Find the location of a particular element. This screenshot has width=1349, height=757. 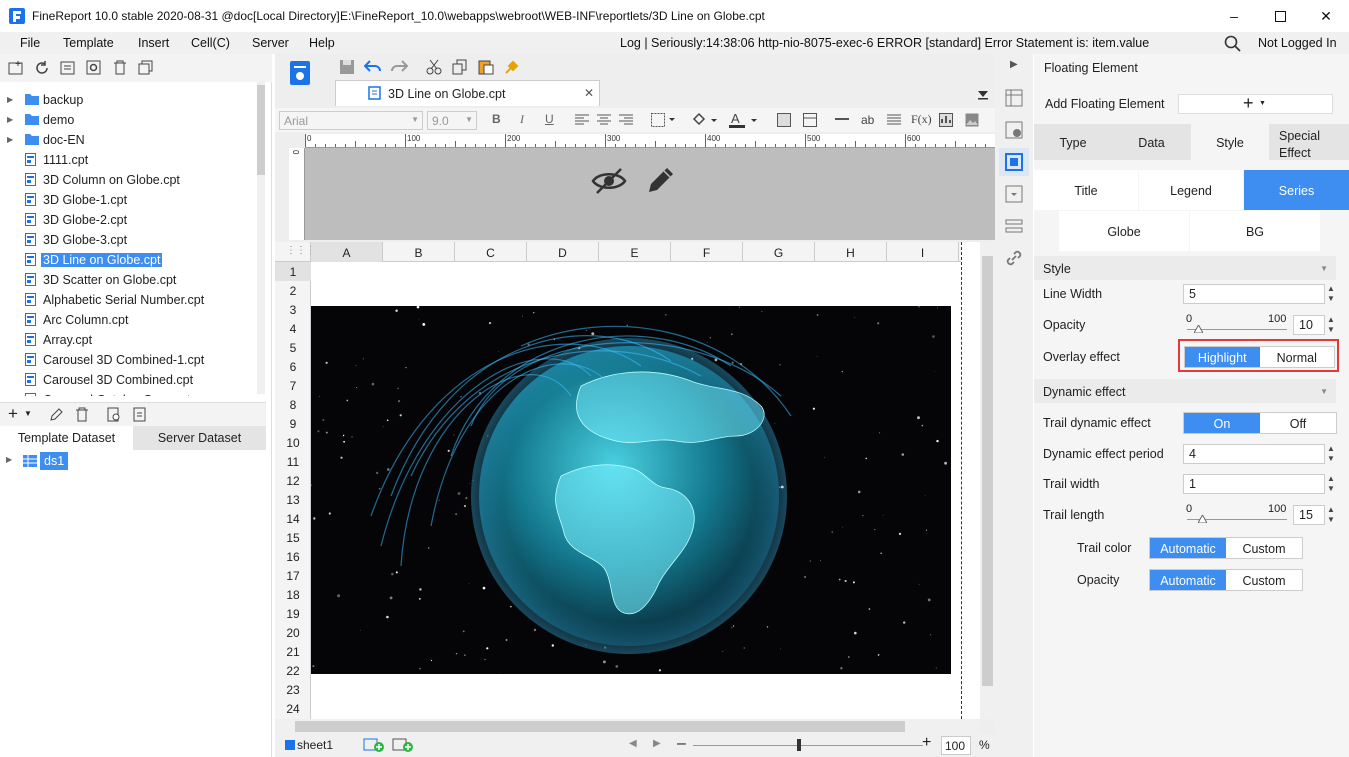

italic-icon: I is located at coordinates (522, 119).